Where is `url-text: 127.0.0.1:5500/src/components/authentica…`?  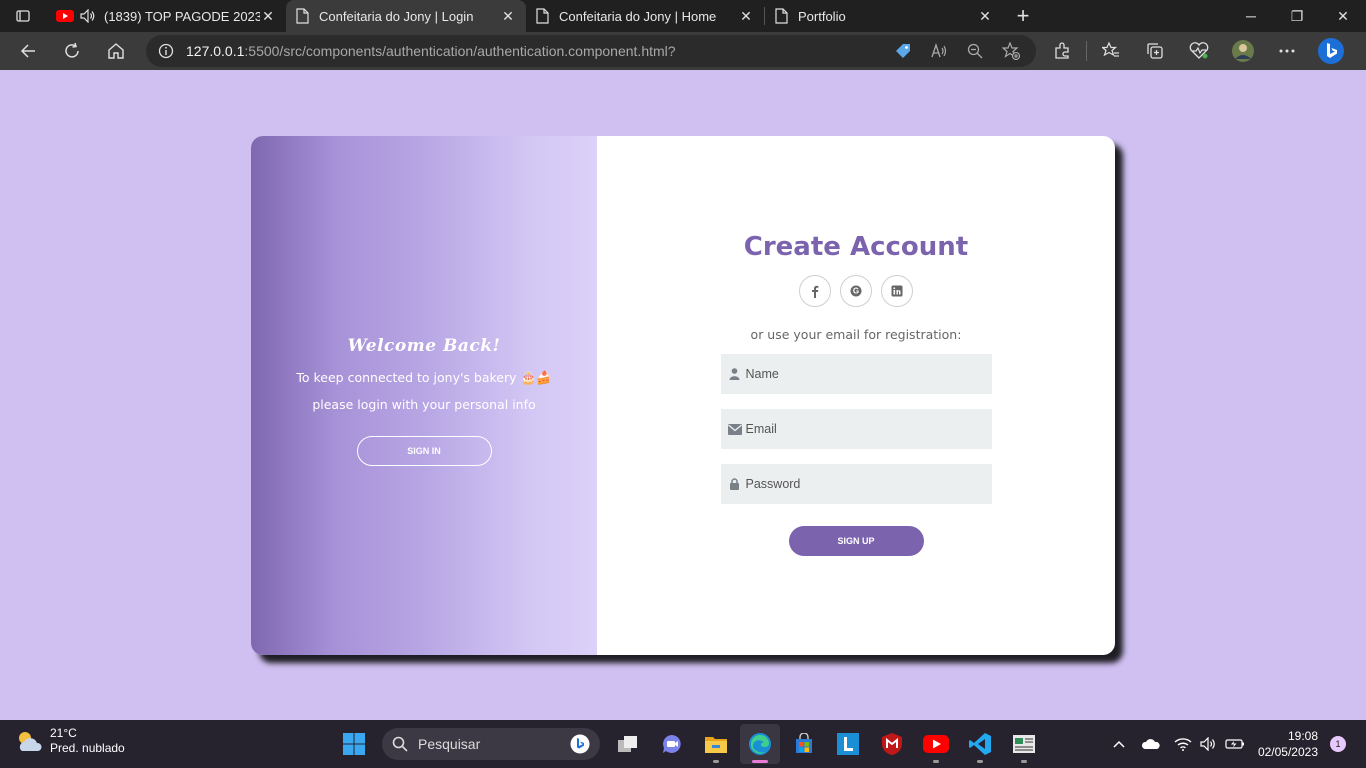 url-text: 127.0.0.1:5500/src/components/authentica… is located at coordinates (431, 51).